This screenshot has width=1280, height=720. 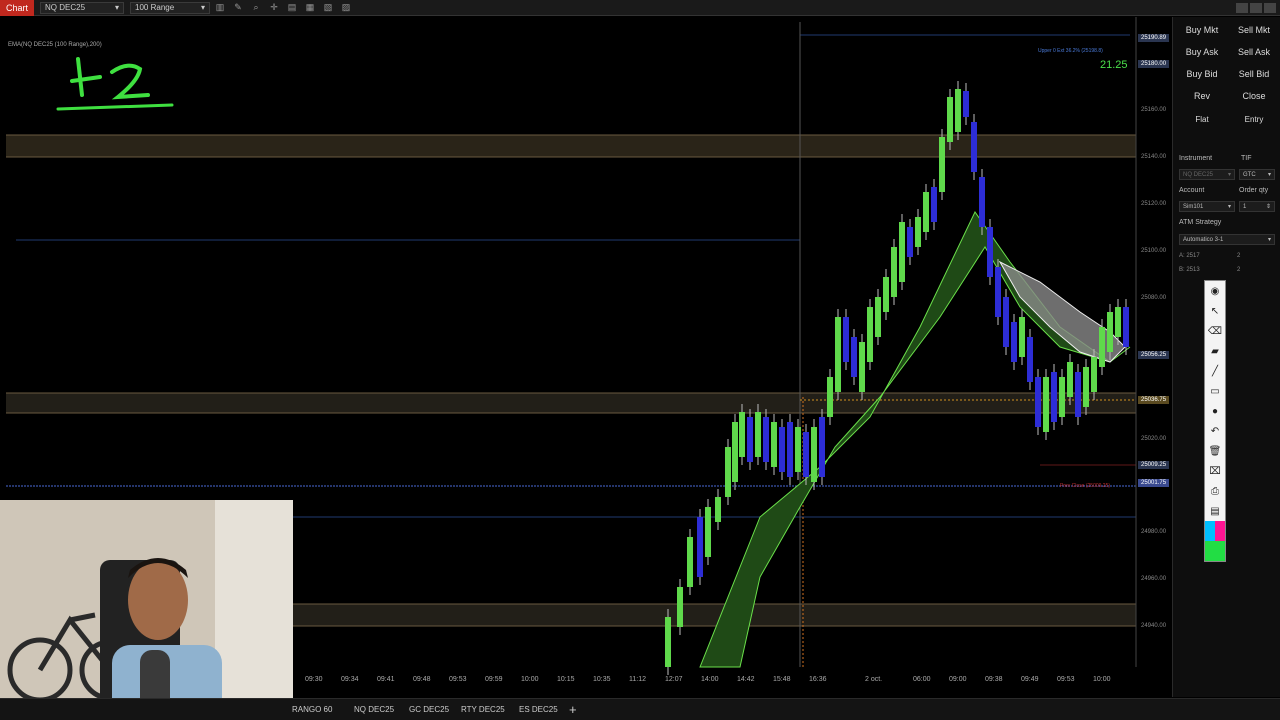 What do you see at coordinates (155, 7) in the screenshot?
I see `interval-selector-label: 100 Range` at bounding box center [155, 7].